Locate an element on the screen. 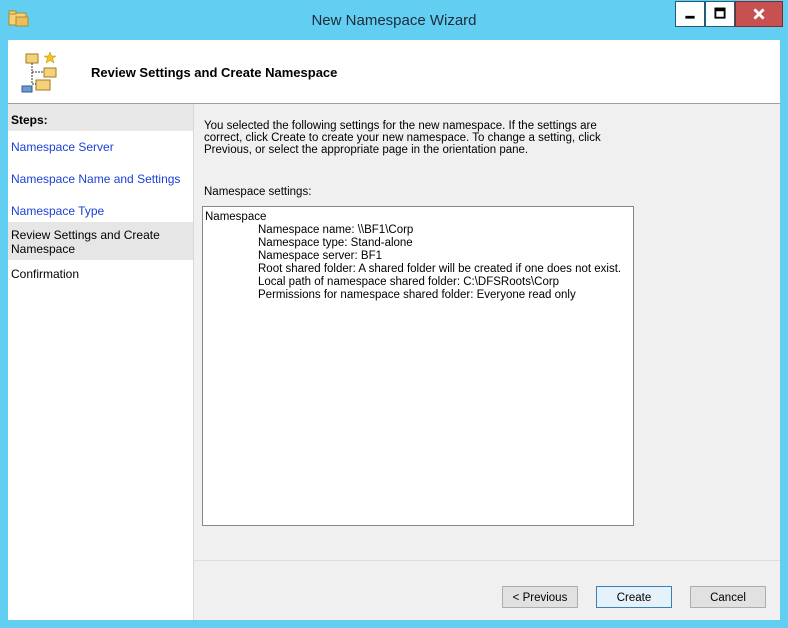  namespace-tree-icon is located at coordinates (39, 72).